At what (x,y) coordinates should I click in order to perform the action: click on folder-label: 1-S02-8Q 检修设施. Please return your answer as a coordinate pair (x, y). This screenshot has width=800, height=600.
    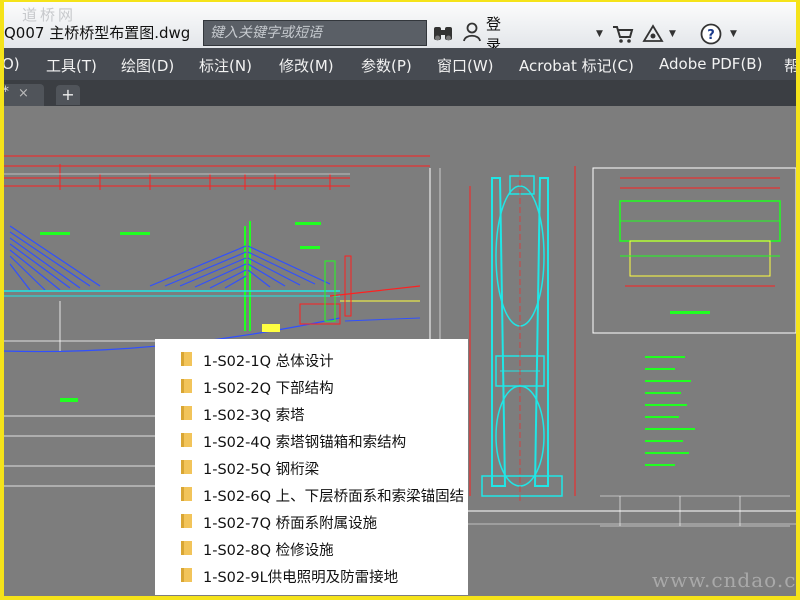
    Looking at the image, I should click on (268, 551).